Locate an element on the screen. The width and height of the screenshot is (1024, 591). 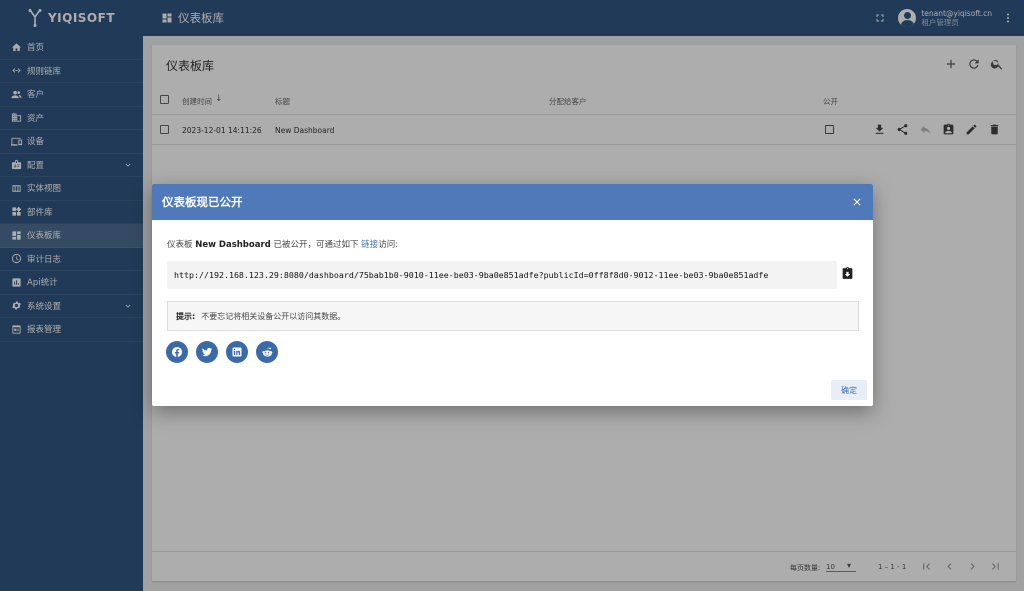
dialog-title: 仪表板现已公开 is located at coordinates (202, 202).